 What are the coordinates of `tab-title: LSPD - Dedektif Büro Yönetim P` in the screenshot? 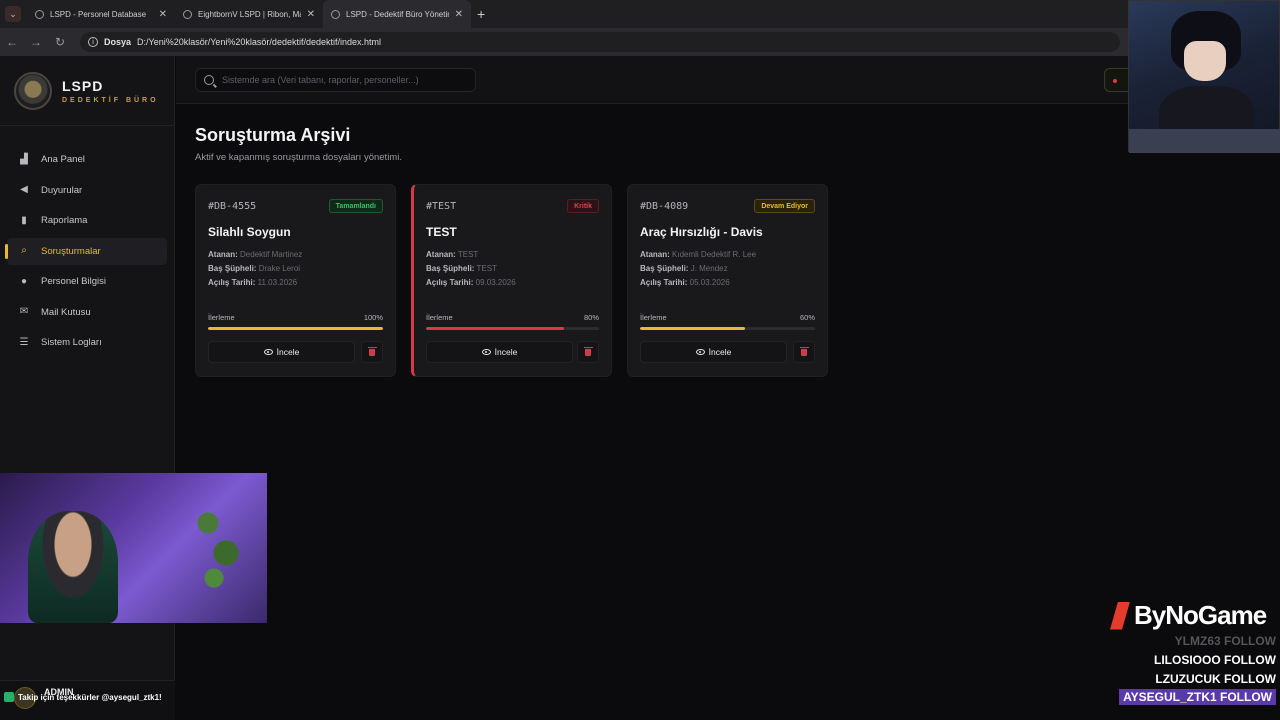 It's located at (397, 14).